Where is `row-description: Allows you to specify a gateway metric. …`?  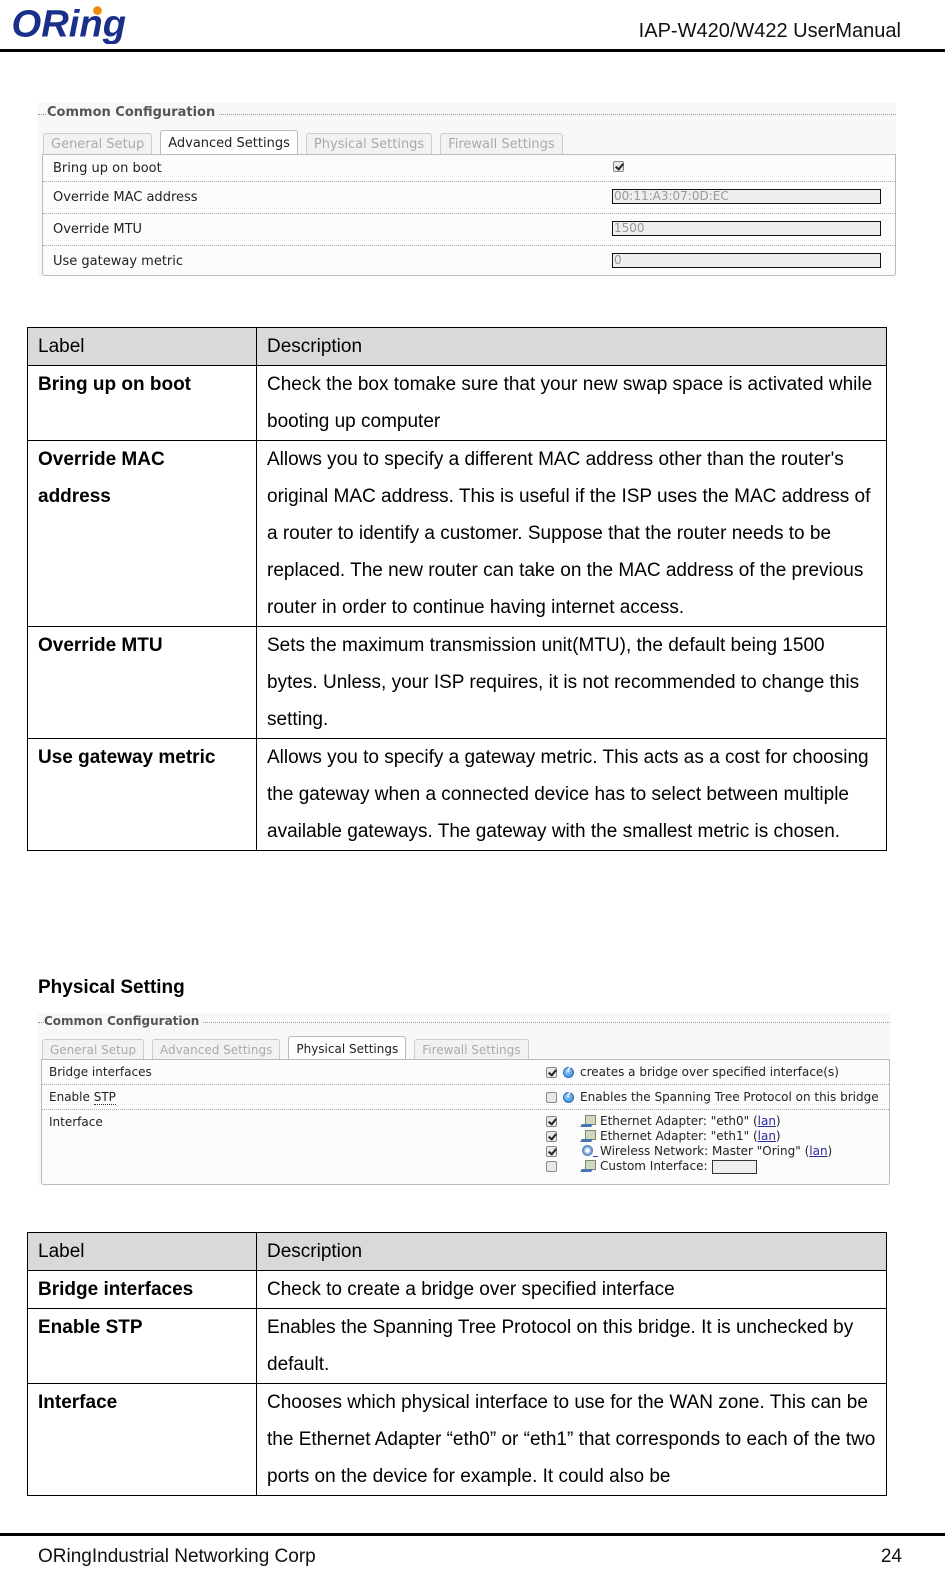 row-description: Allows you to specify a gateway metric. … is located at coordinates (571, 794).